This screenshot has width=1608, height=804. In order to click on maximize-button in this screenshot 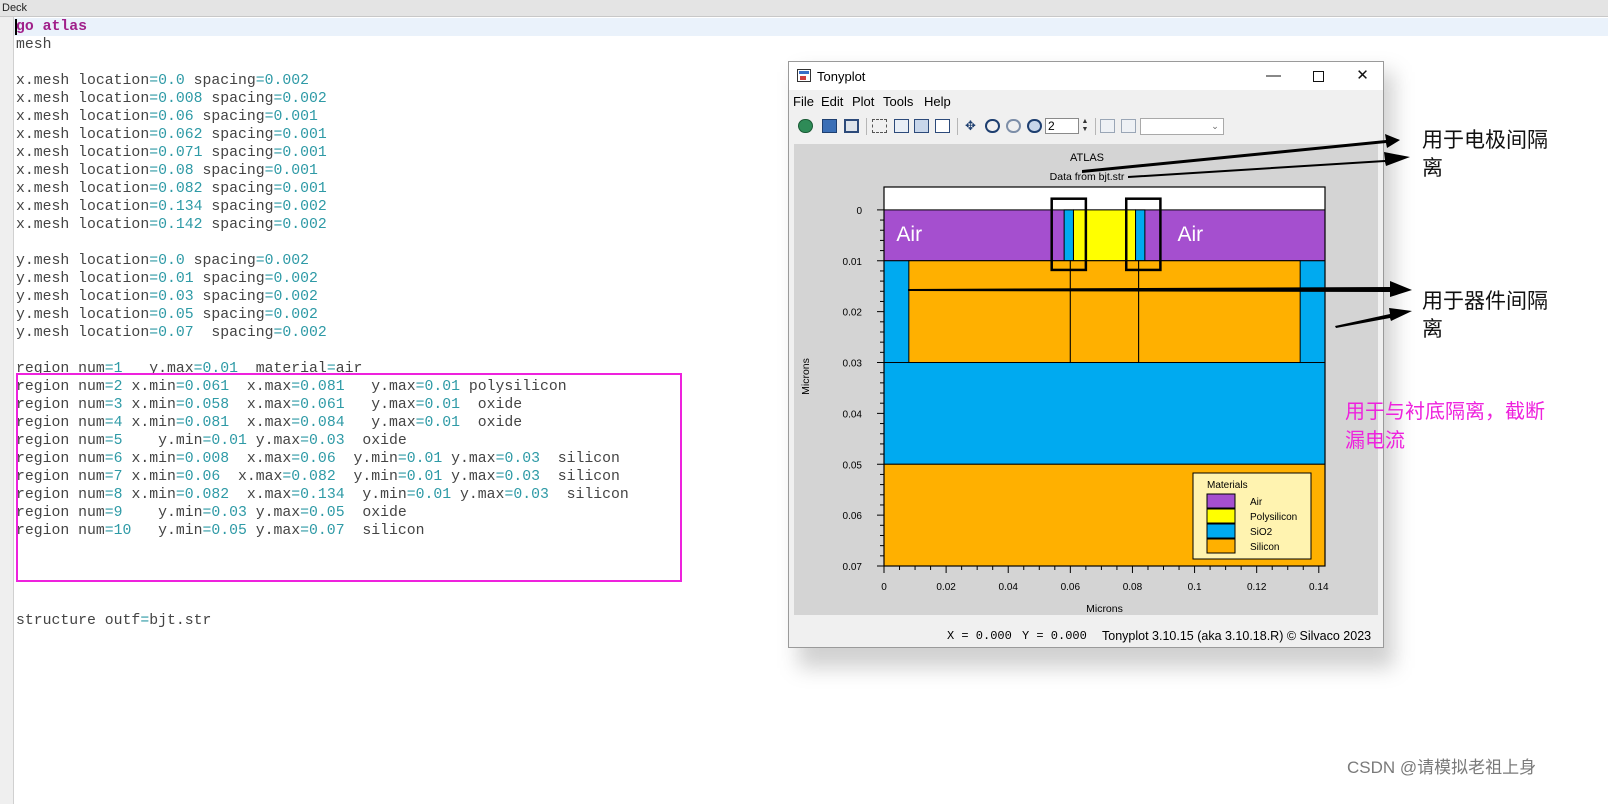, I will do `click(1318, 76)`.